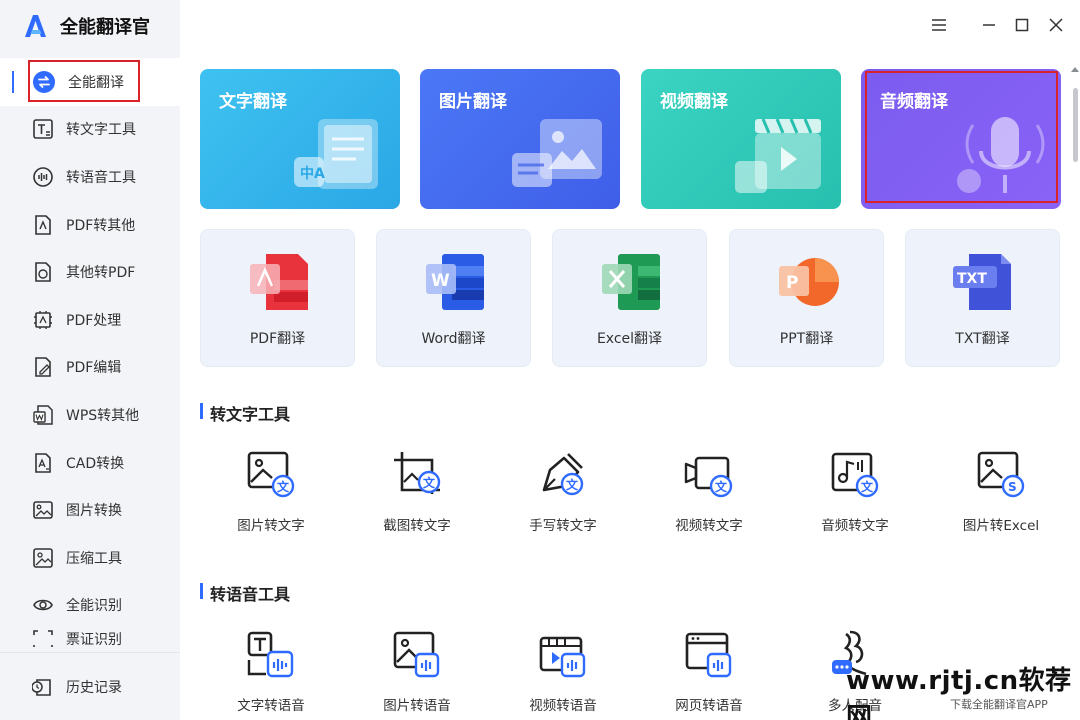  Describe the element at coordinates (809, 282) in the screenshot. I see `ppt-file-icon: P` at that location.